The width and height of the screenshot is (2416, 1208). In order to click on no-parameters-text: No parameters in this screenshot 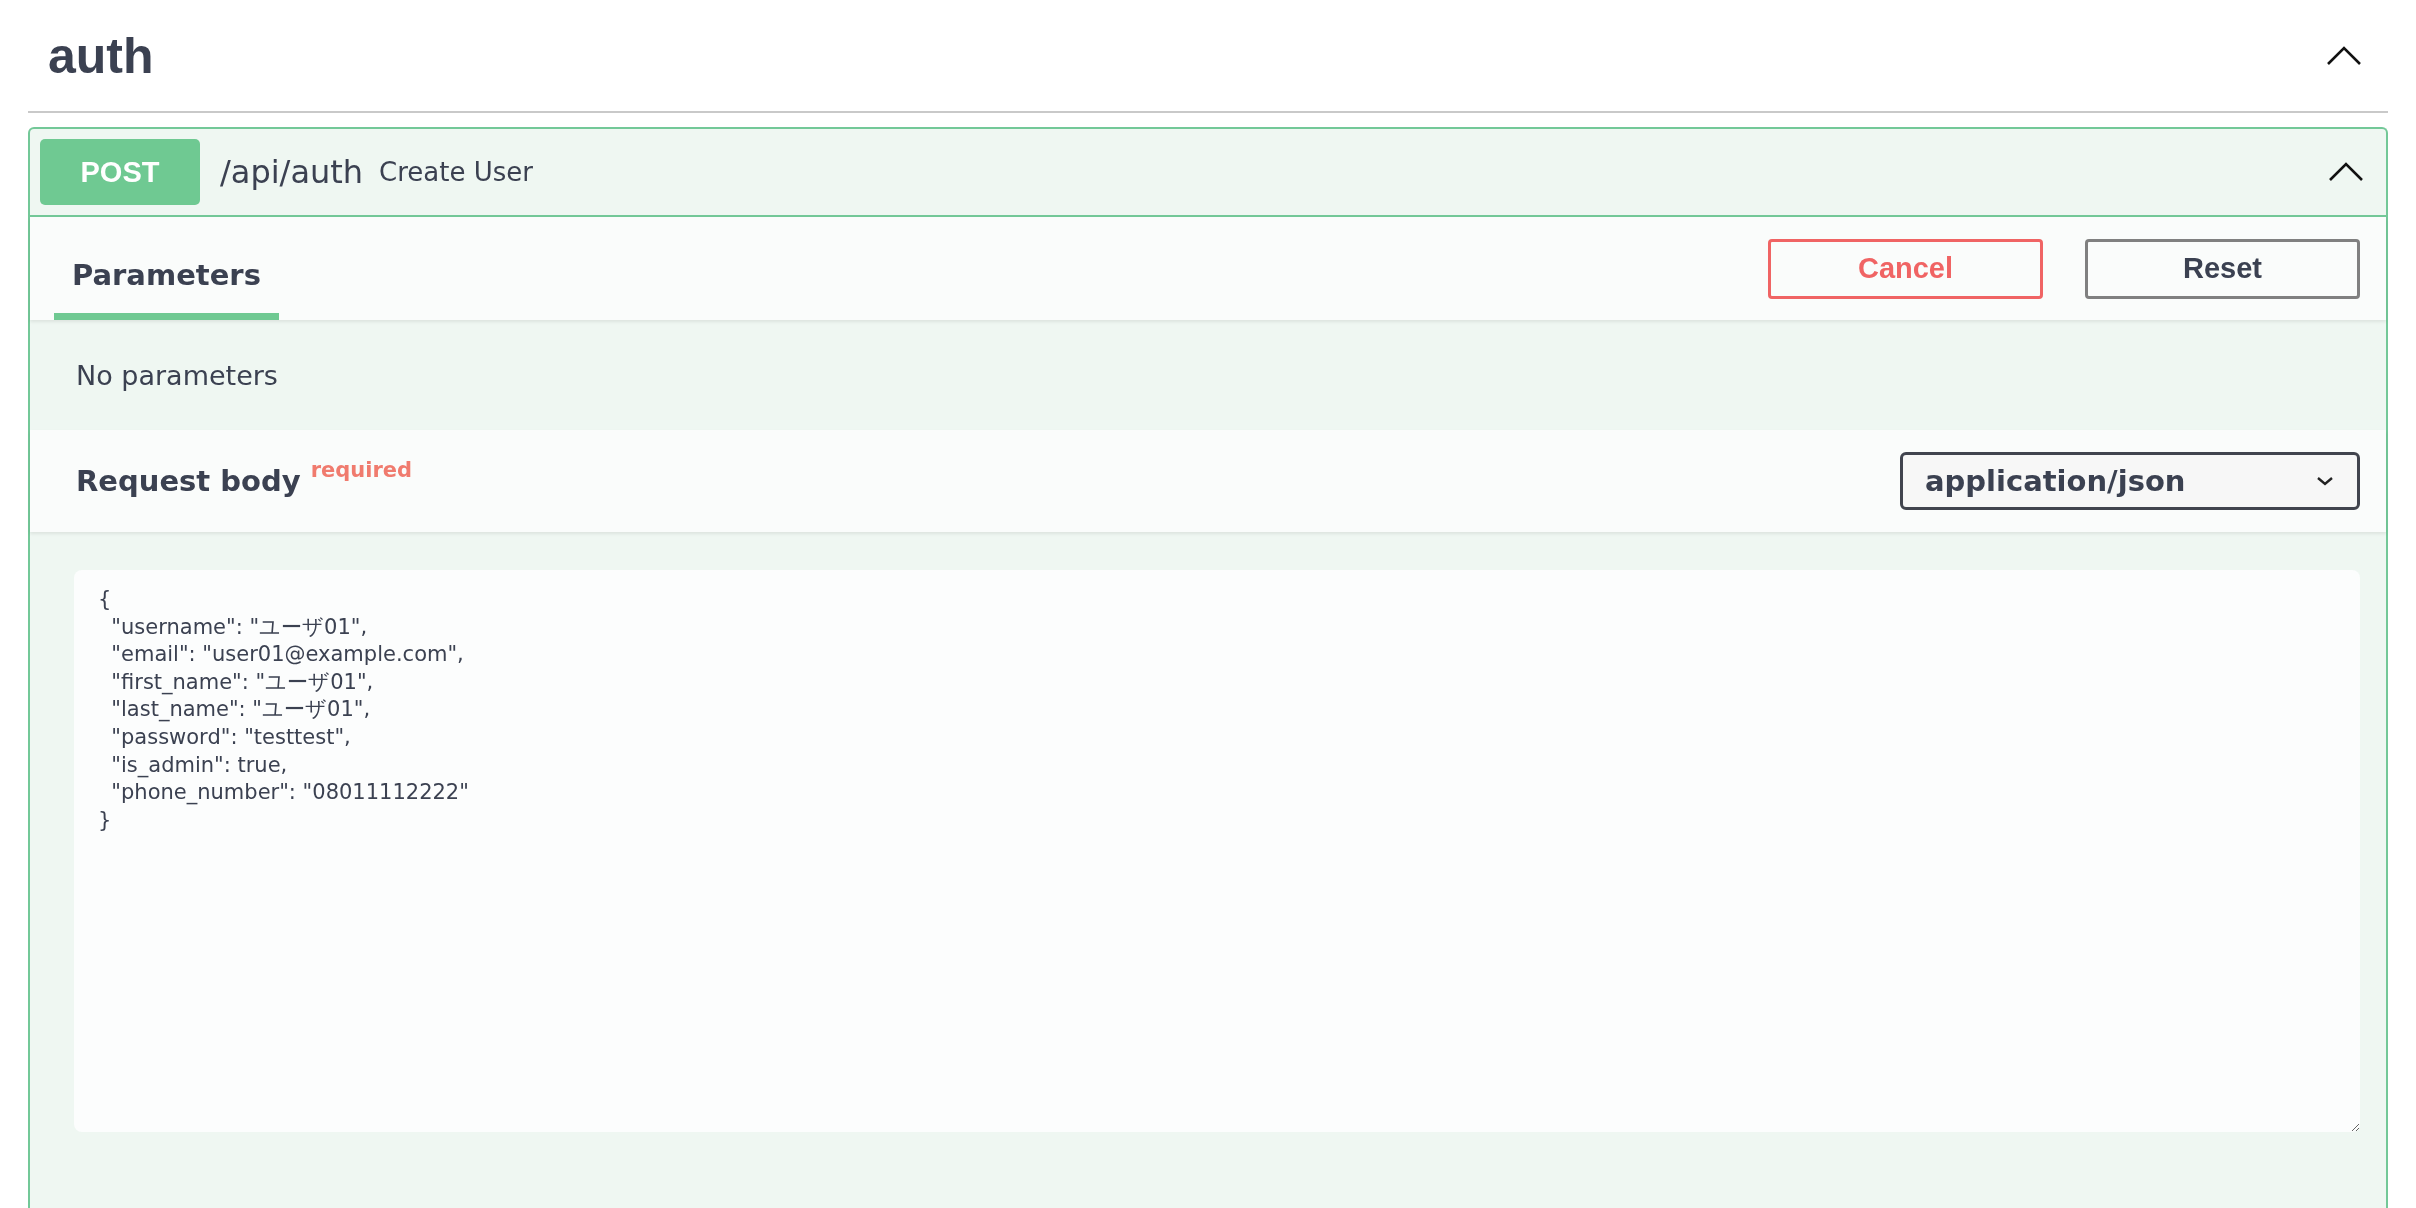, I will do `click(177, 375)`.